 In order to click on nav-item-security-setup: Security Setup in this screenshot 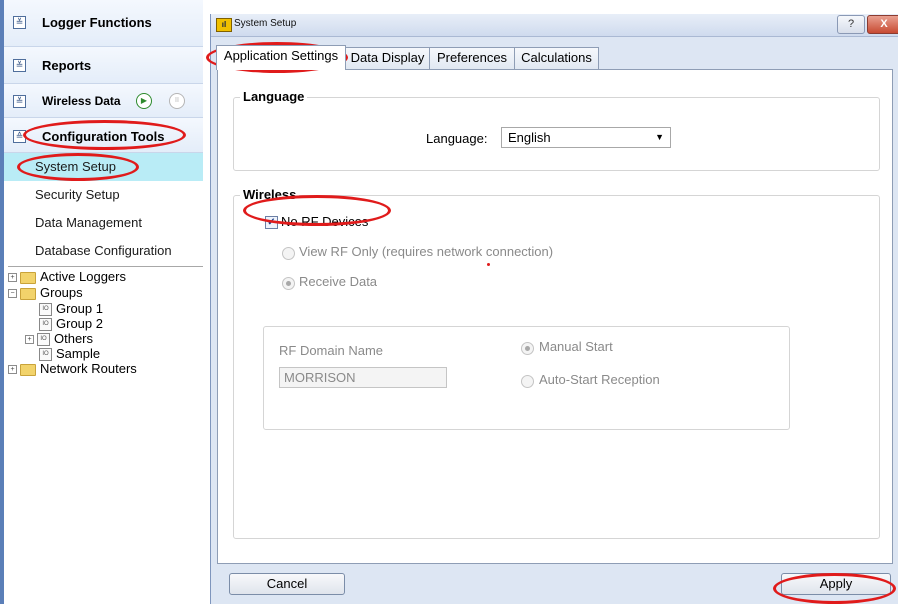, I will do `click(103, 195)`.